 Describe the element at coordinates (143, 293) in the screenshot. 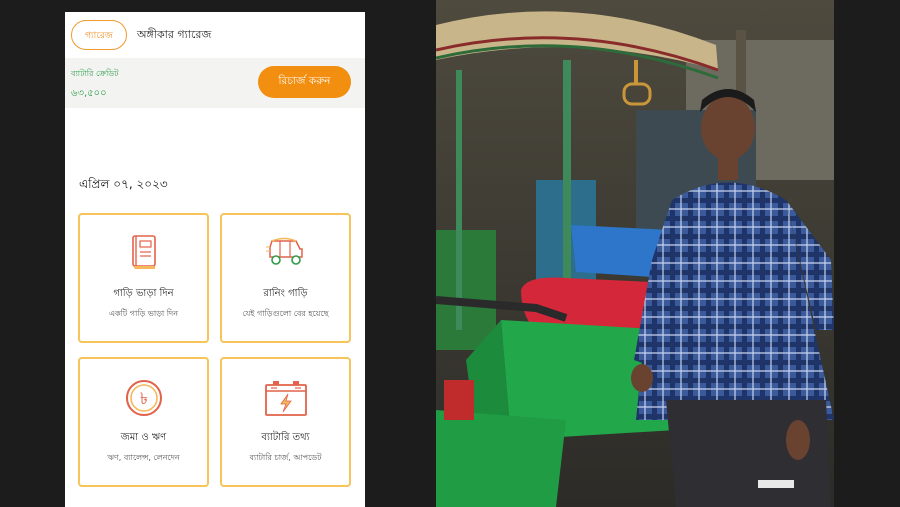

I see `card-title: গাড়ি ভাড়া দিন` at that location.